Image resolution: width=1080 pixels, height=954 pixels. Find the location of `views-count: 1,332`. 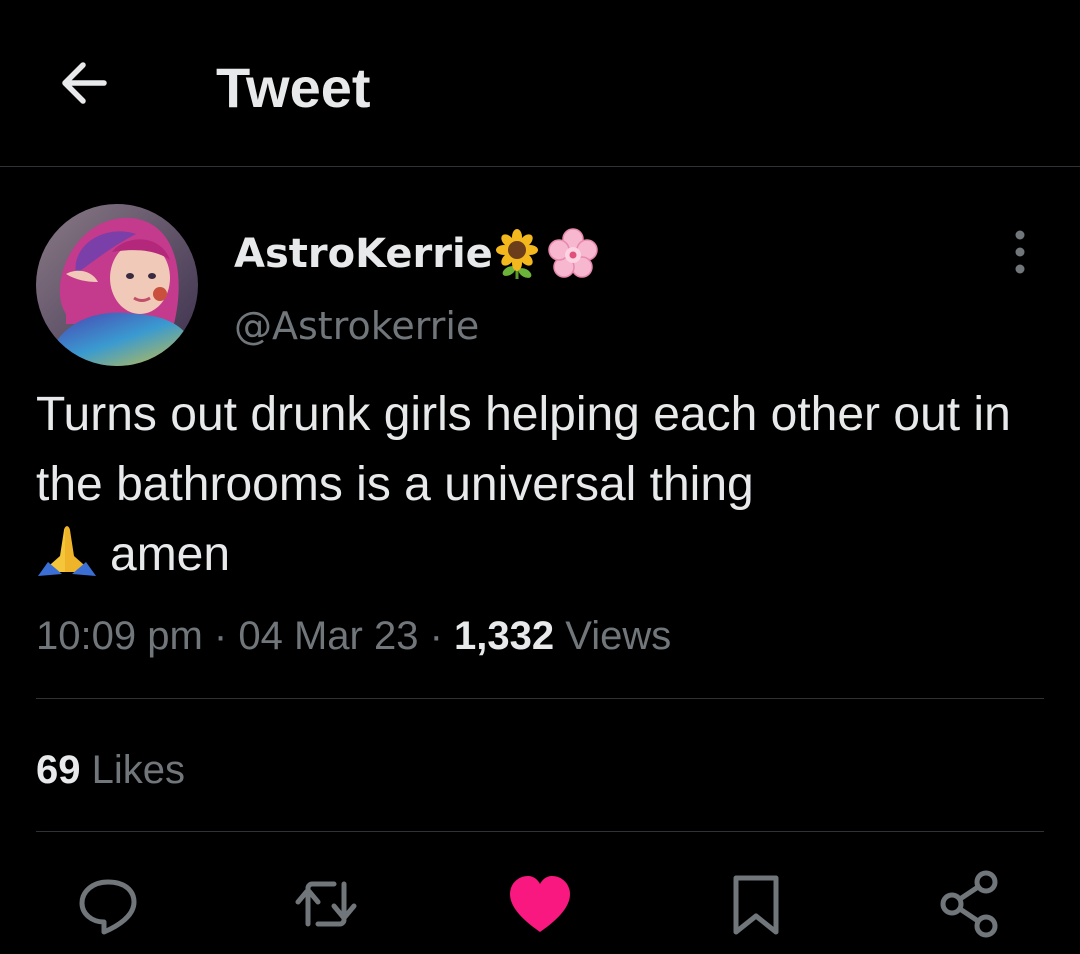

views-count: 1,332 is located at coordinates (504, 636).